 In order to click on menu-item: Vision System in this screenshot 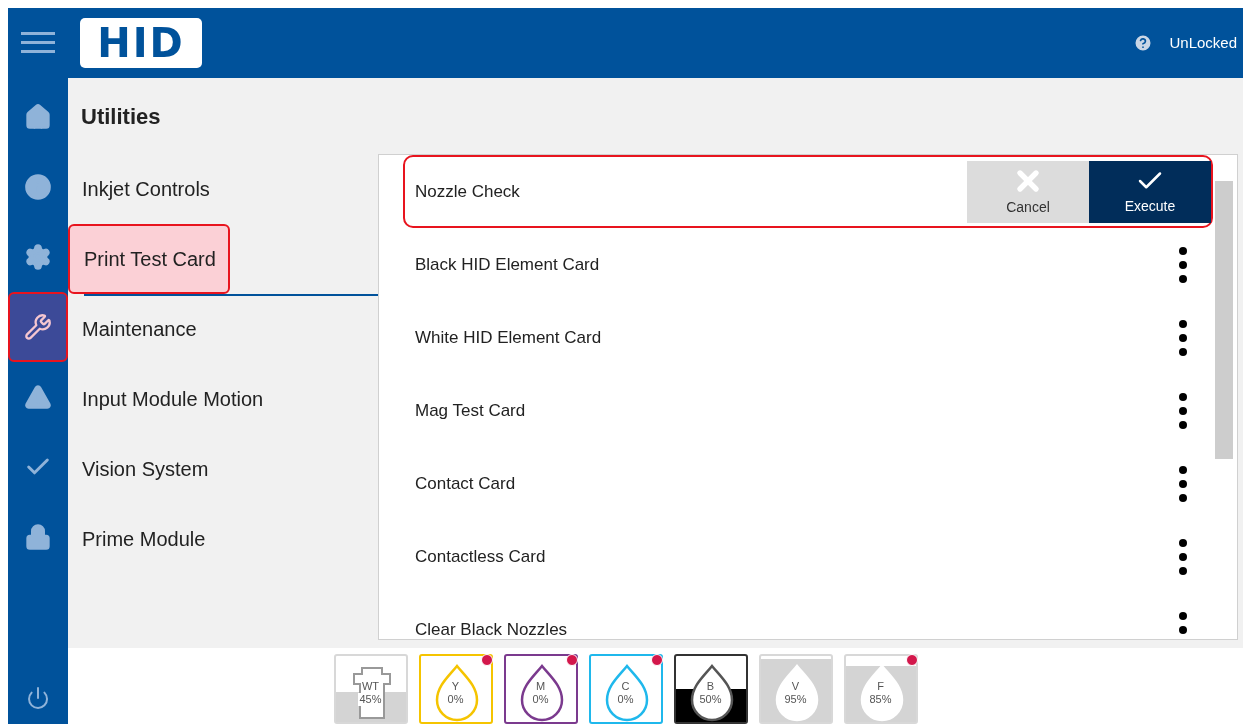, I will do `click(144, 469)`.